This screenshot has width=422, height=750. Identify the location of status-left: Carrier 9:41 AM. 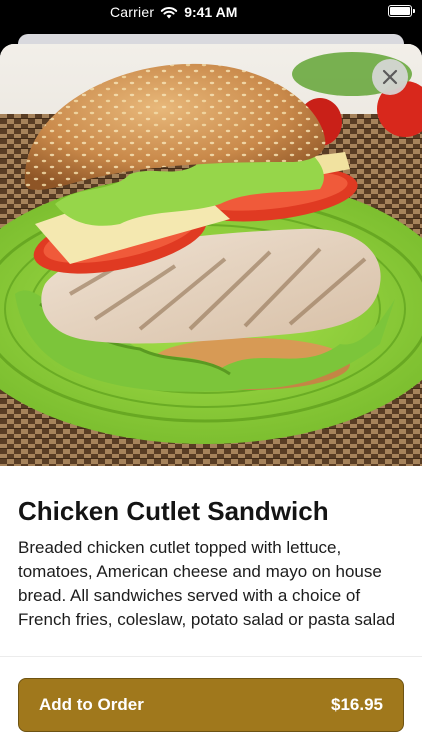
(173, 12).